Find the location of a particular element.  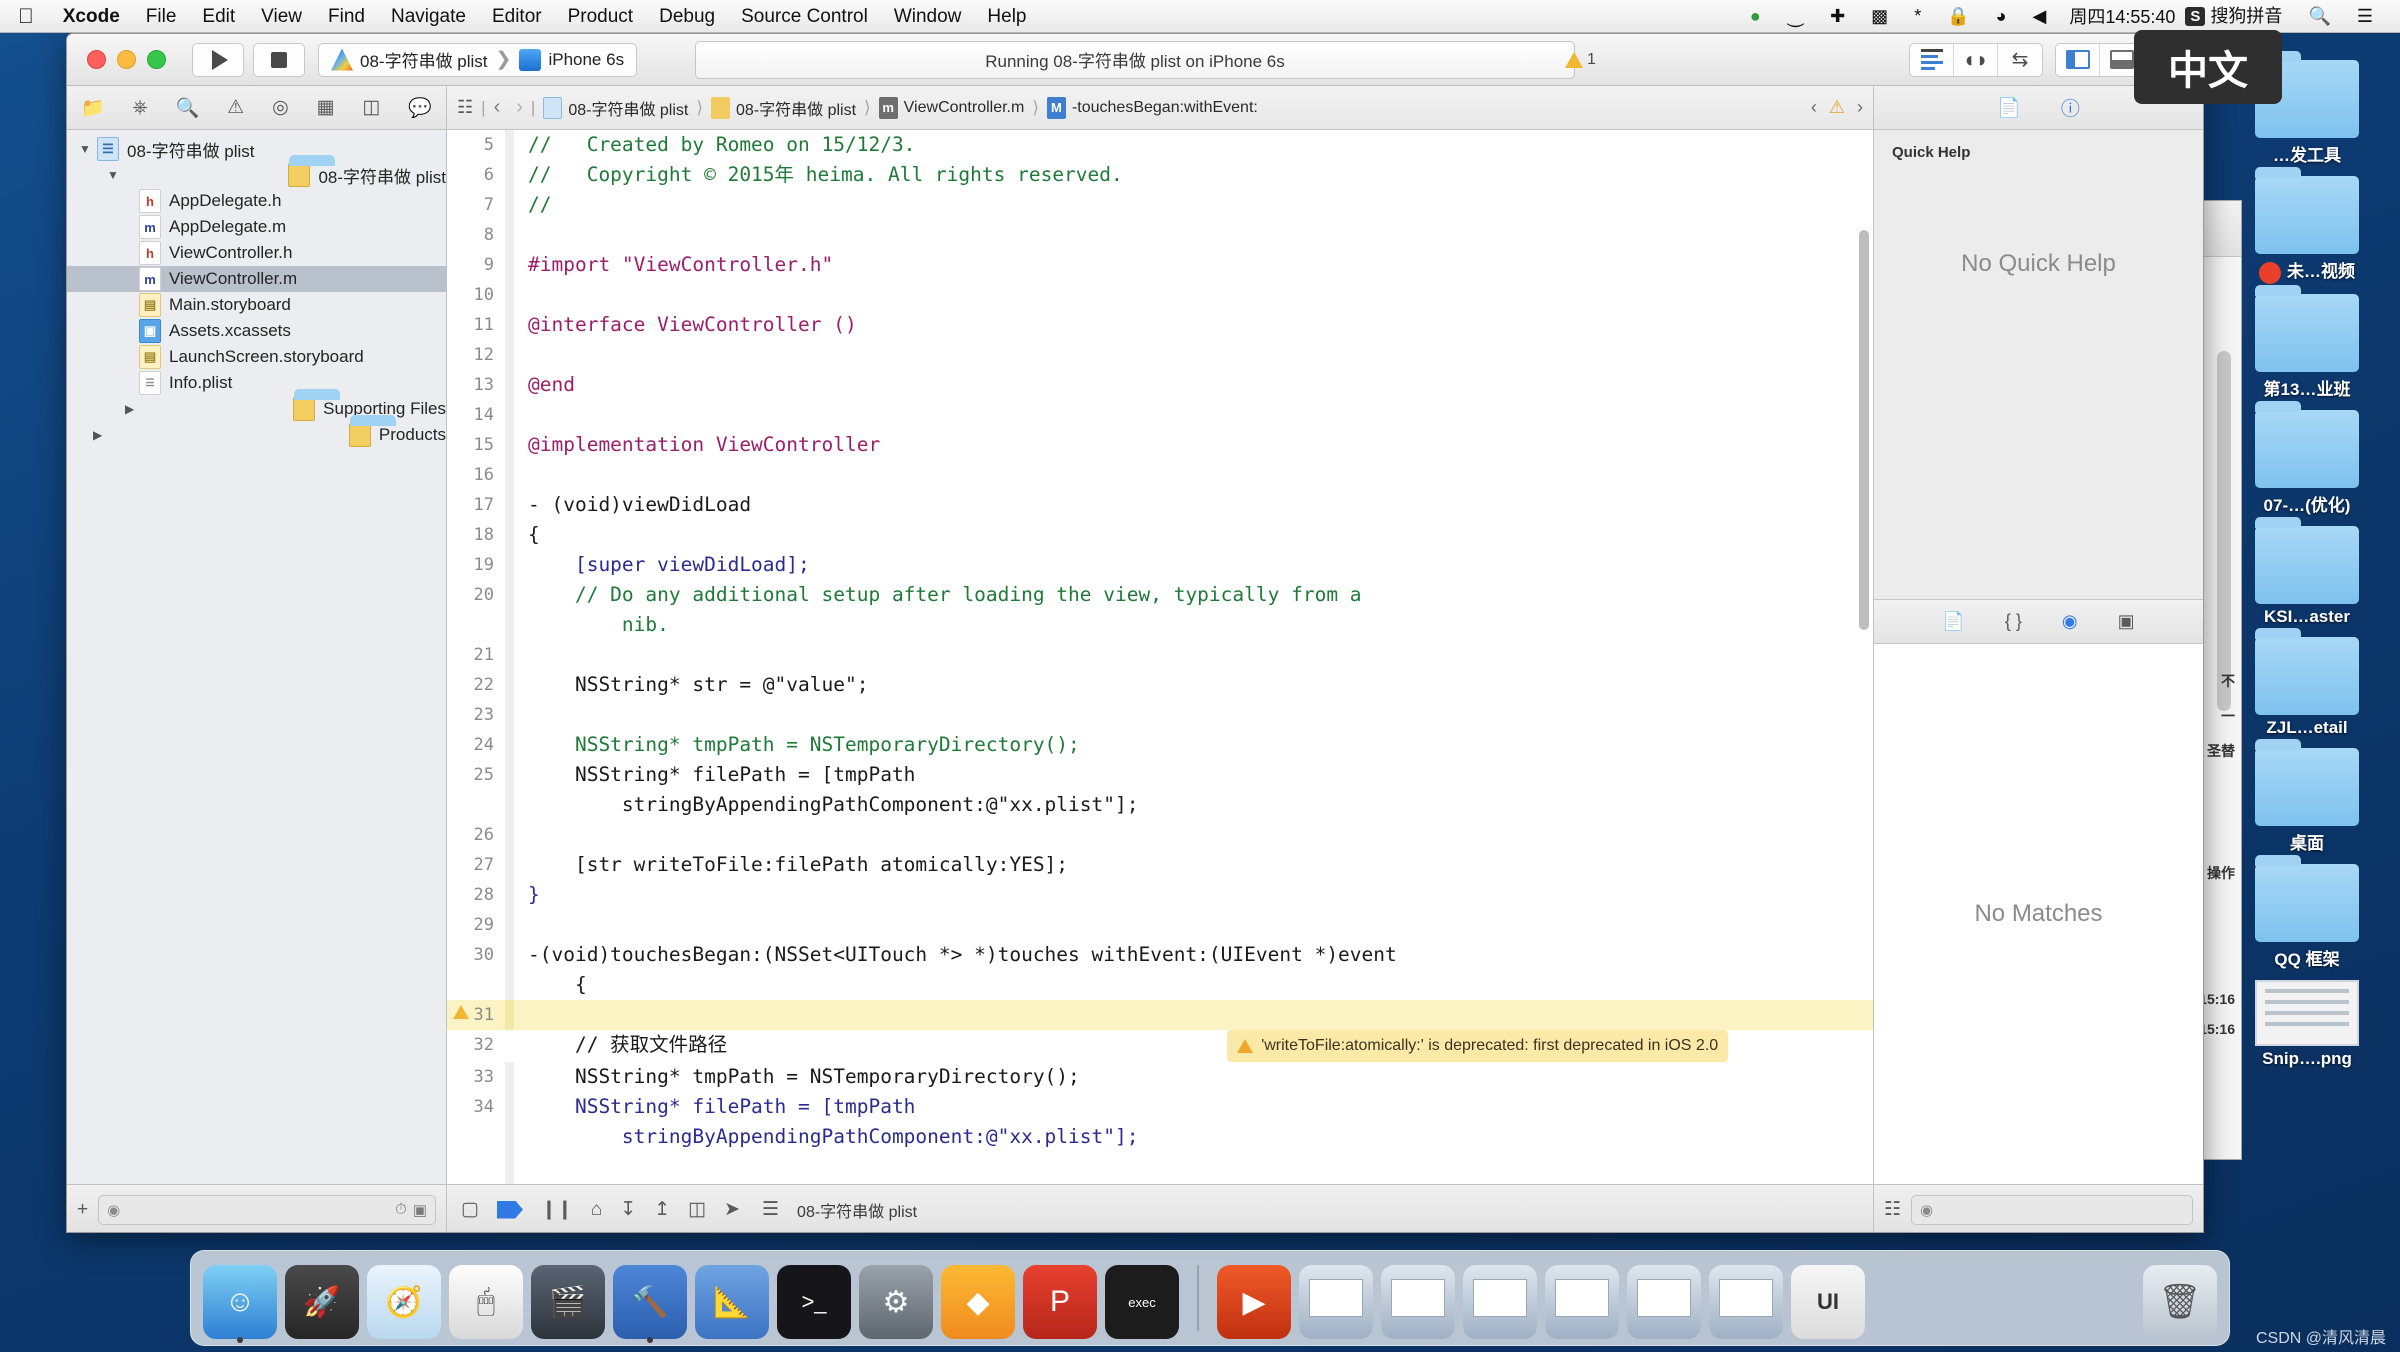

report-navigator-icon: 💬 is located at coordinates (420, 108).